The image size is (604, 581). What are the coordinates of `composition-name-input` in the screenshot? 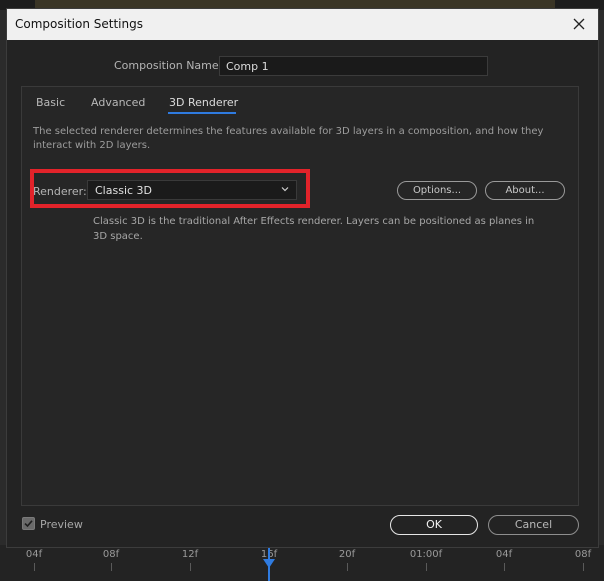 It's located at (353, 66).